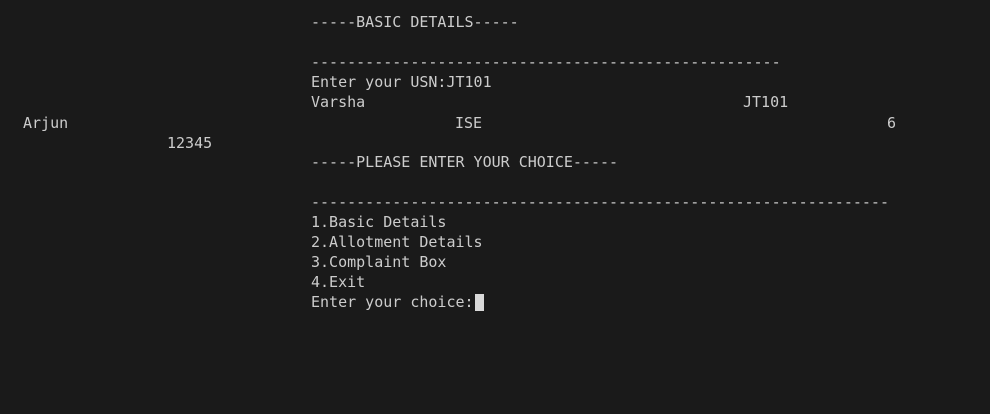 The height and width of the screenshot is (414, 990). What do you see at coordinates (338, 102) in the screenshot?
I see `record-field-student: Varsha` at bounding box center [338, 102].